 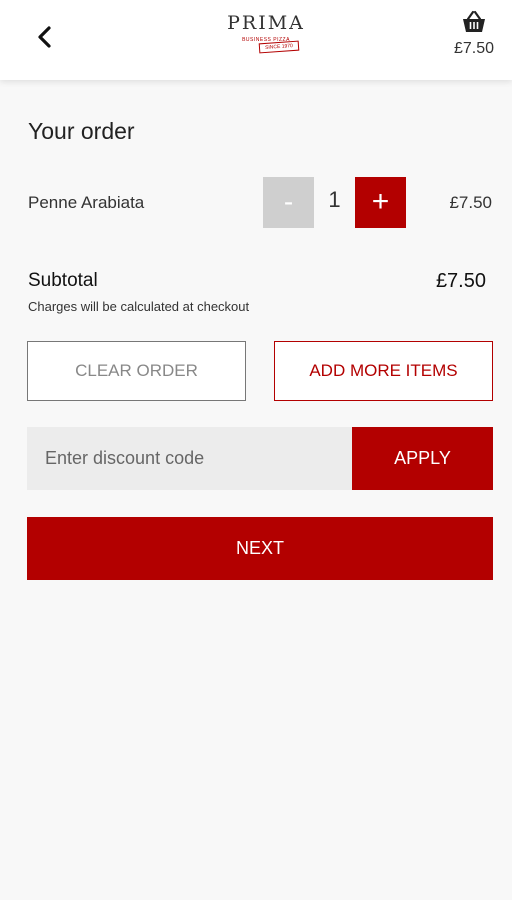 What do you see at coordinates (136, 371) in the screenshot?
I see `clear-order-button: CLEAR ORDER` at bounding box center [136, 371].